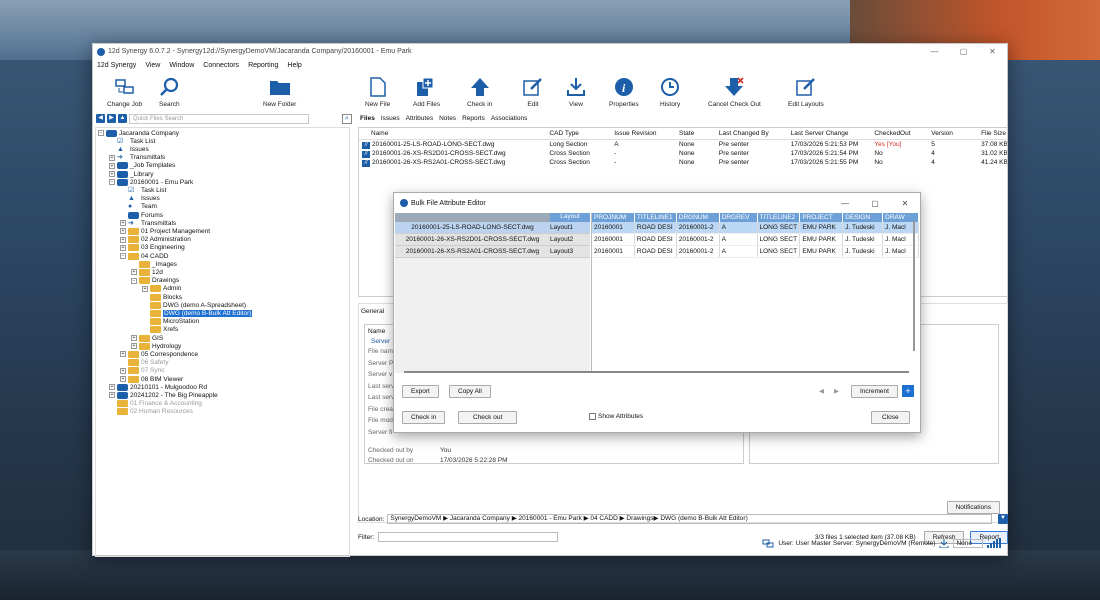  I want to click on menu-connectors: Connectors, so click(221, 65).